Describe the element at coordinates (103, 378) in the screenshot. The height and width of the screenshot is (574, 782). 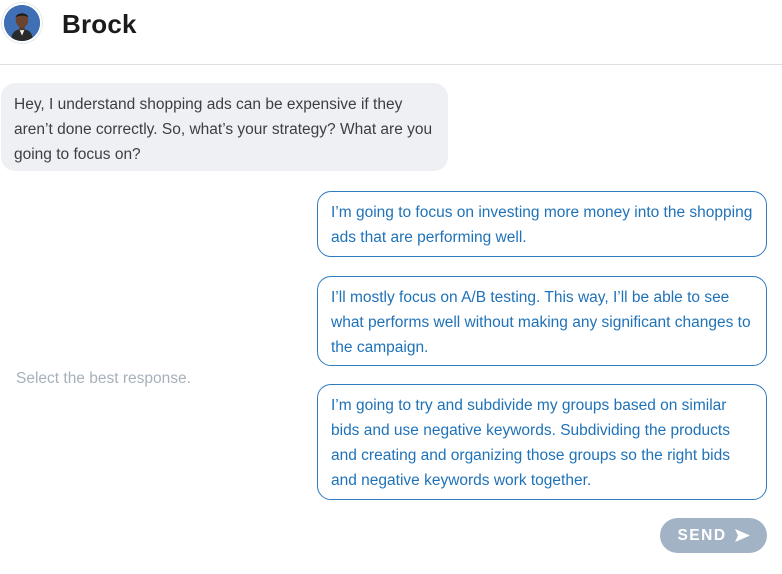
I see `select-prompt: Select the best response.` at that location.